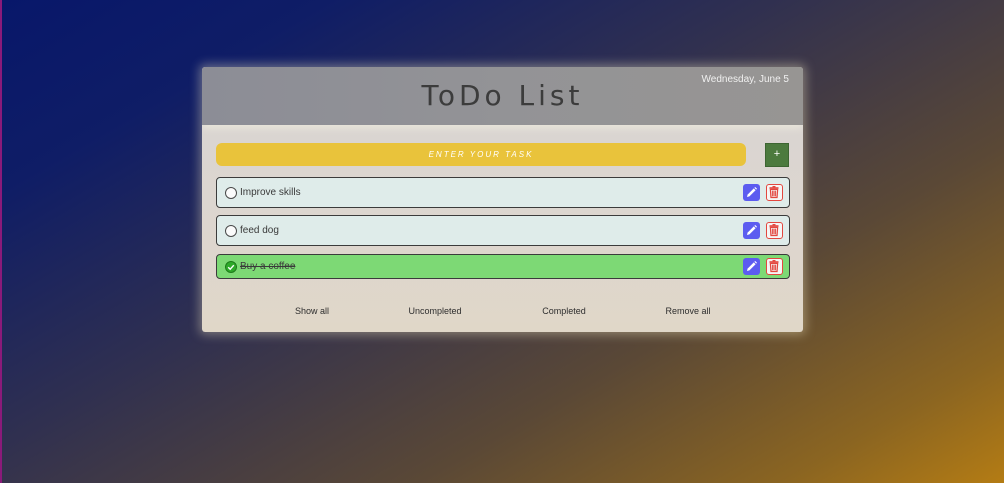 Image resolution: width=1004 pixels, height=483 pixels. What do you see at coordinates (270, 192) in the screenshot?
I see `task-label: Improve skills` at bounding box center [270, 192].